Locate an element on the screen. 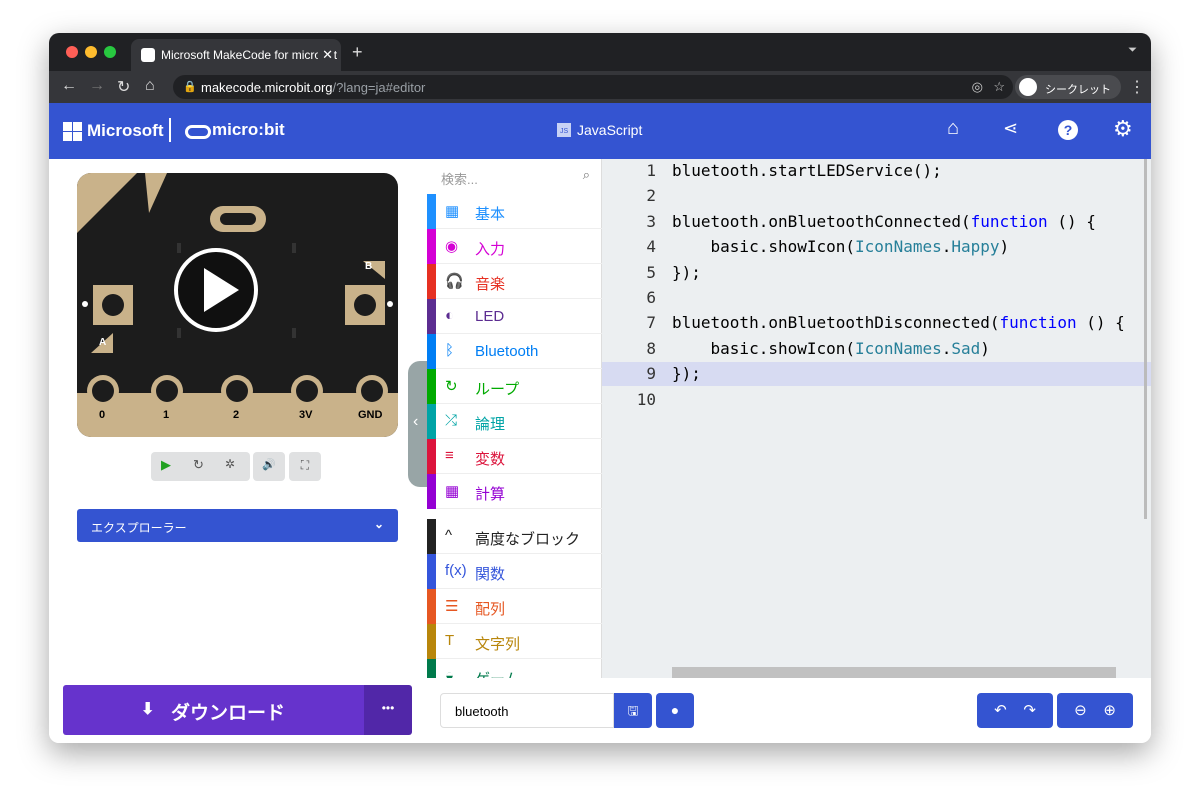 This screenshot has width=1200, height=808. incognito-badge: シークレット is located at coordinates (1068, 87).